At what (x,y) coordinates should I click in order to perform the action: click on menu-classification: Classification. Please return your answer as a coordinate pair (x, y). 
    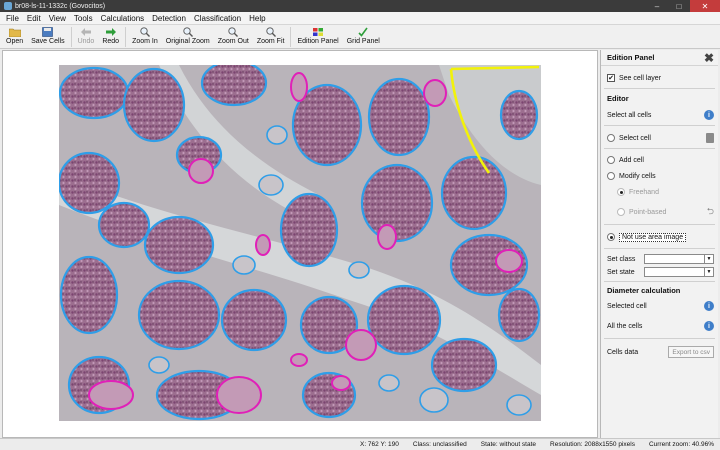
    Looking at the image, I should click on (217, 18).